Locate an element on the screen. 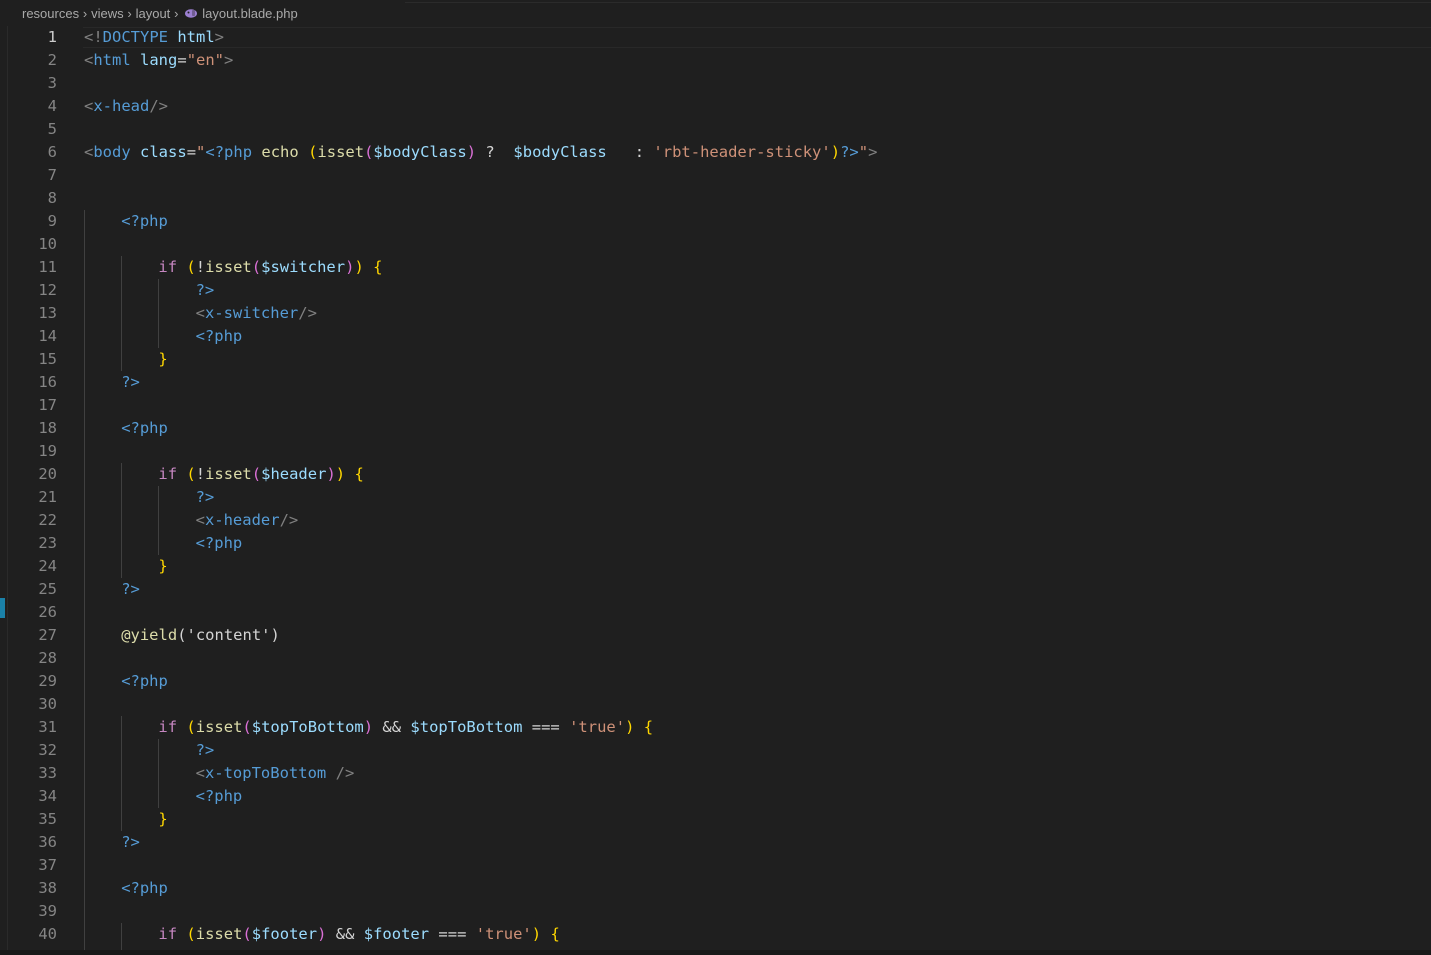 The width and height of the screenshot is (1431, 955). code-line: 24} is located at coordinates (715, 566).